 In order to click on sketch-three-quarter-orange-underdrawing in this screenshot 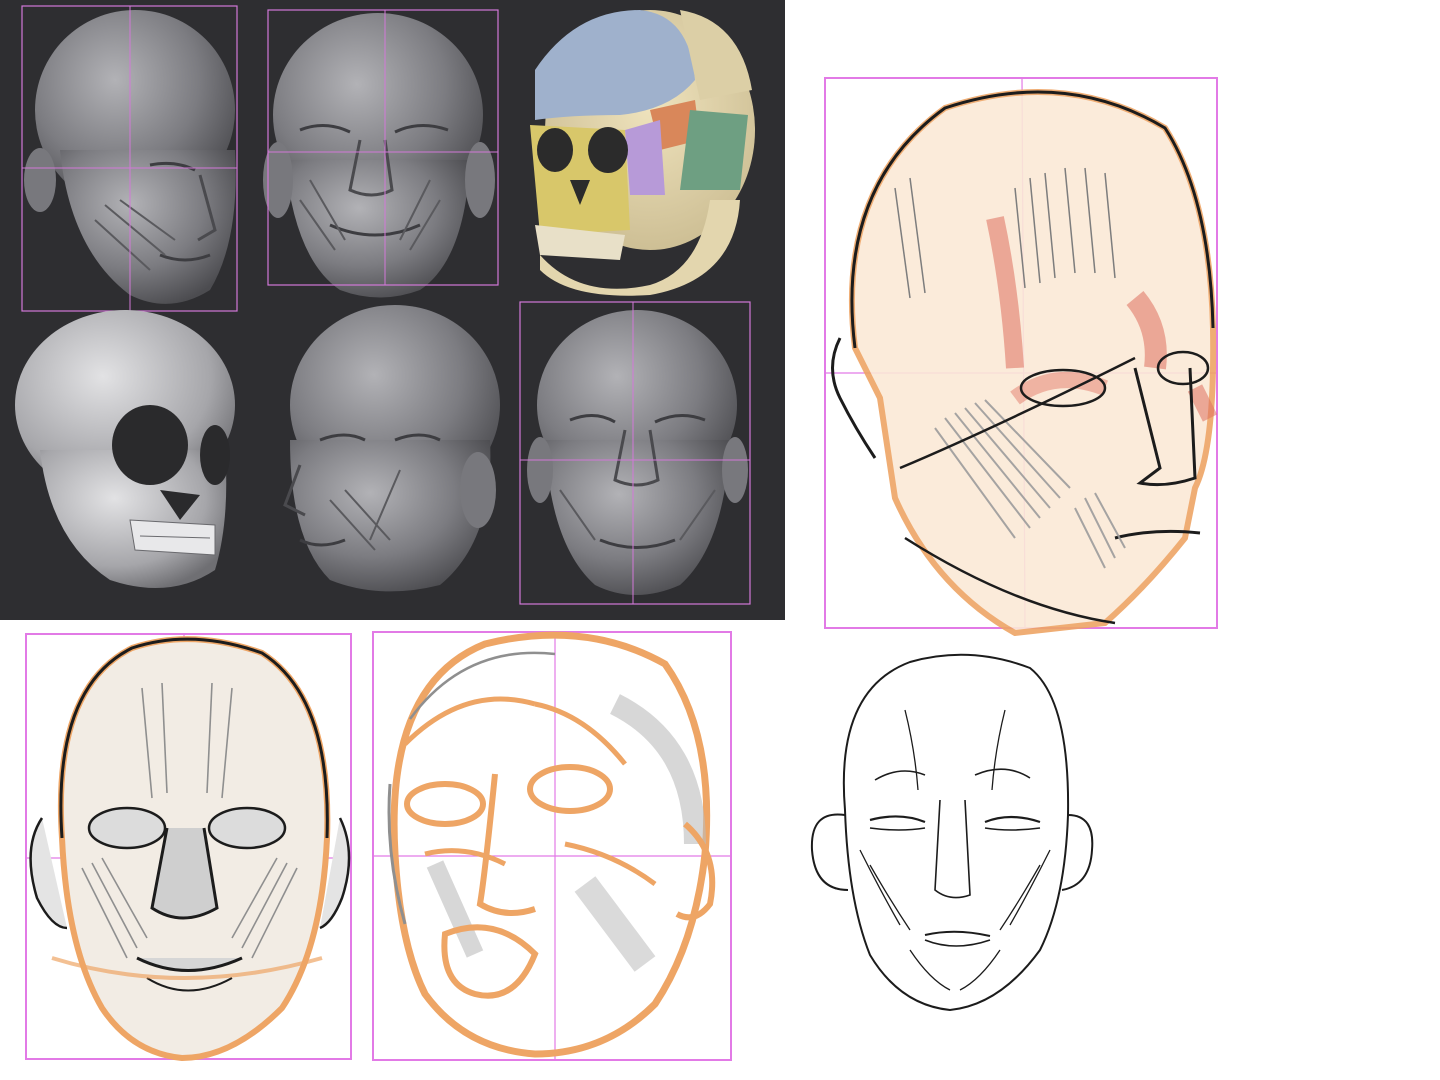, I will do `click(551, 844)`.